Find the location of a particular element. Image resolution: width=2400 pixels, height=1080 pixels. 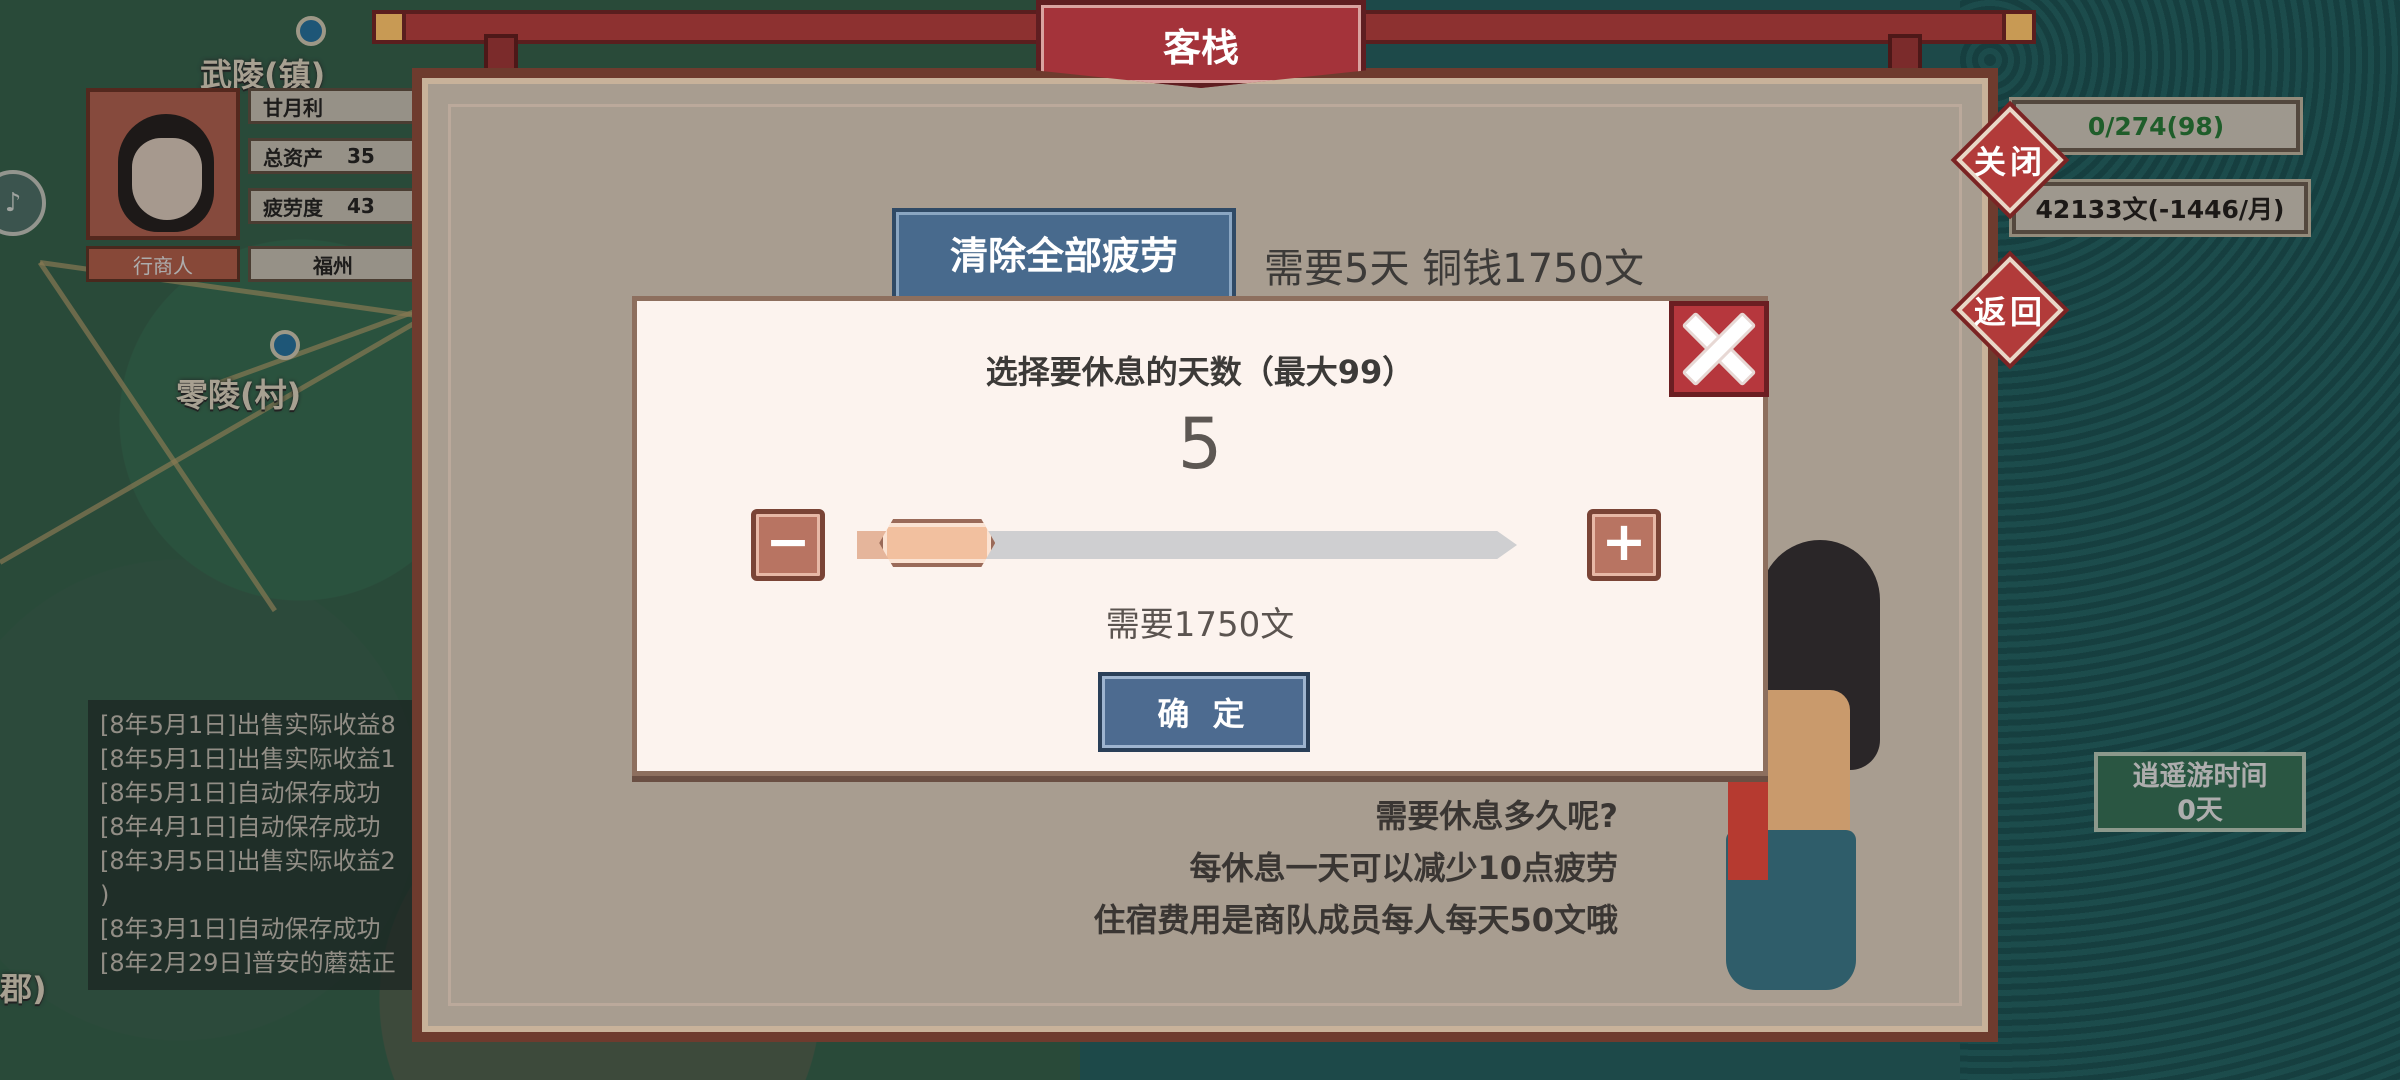

clear-all-fatigue-cost: 需要5天 铜钱1750文 is located at coordinates (1454, 269).